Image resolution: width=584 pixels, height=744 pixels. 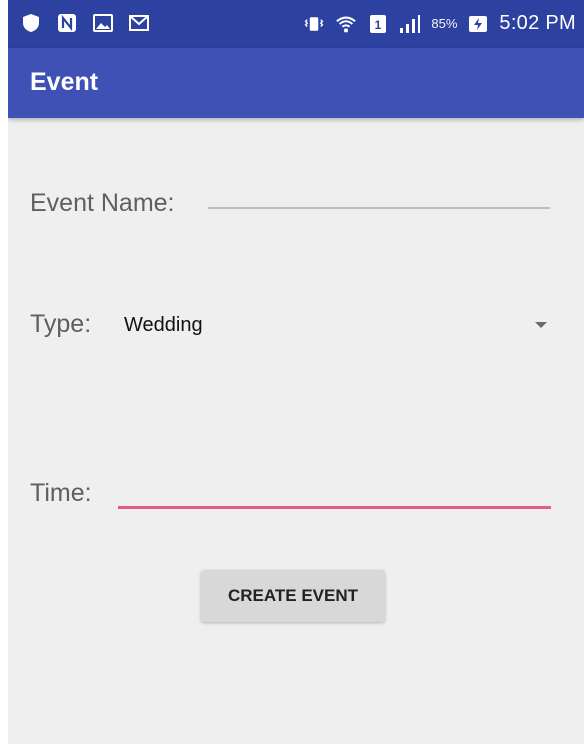 I want to click on time-underline, so click(x=334, y=507).